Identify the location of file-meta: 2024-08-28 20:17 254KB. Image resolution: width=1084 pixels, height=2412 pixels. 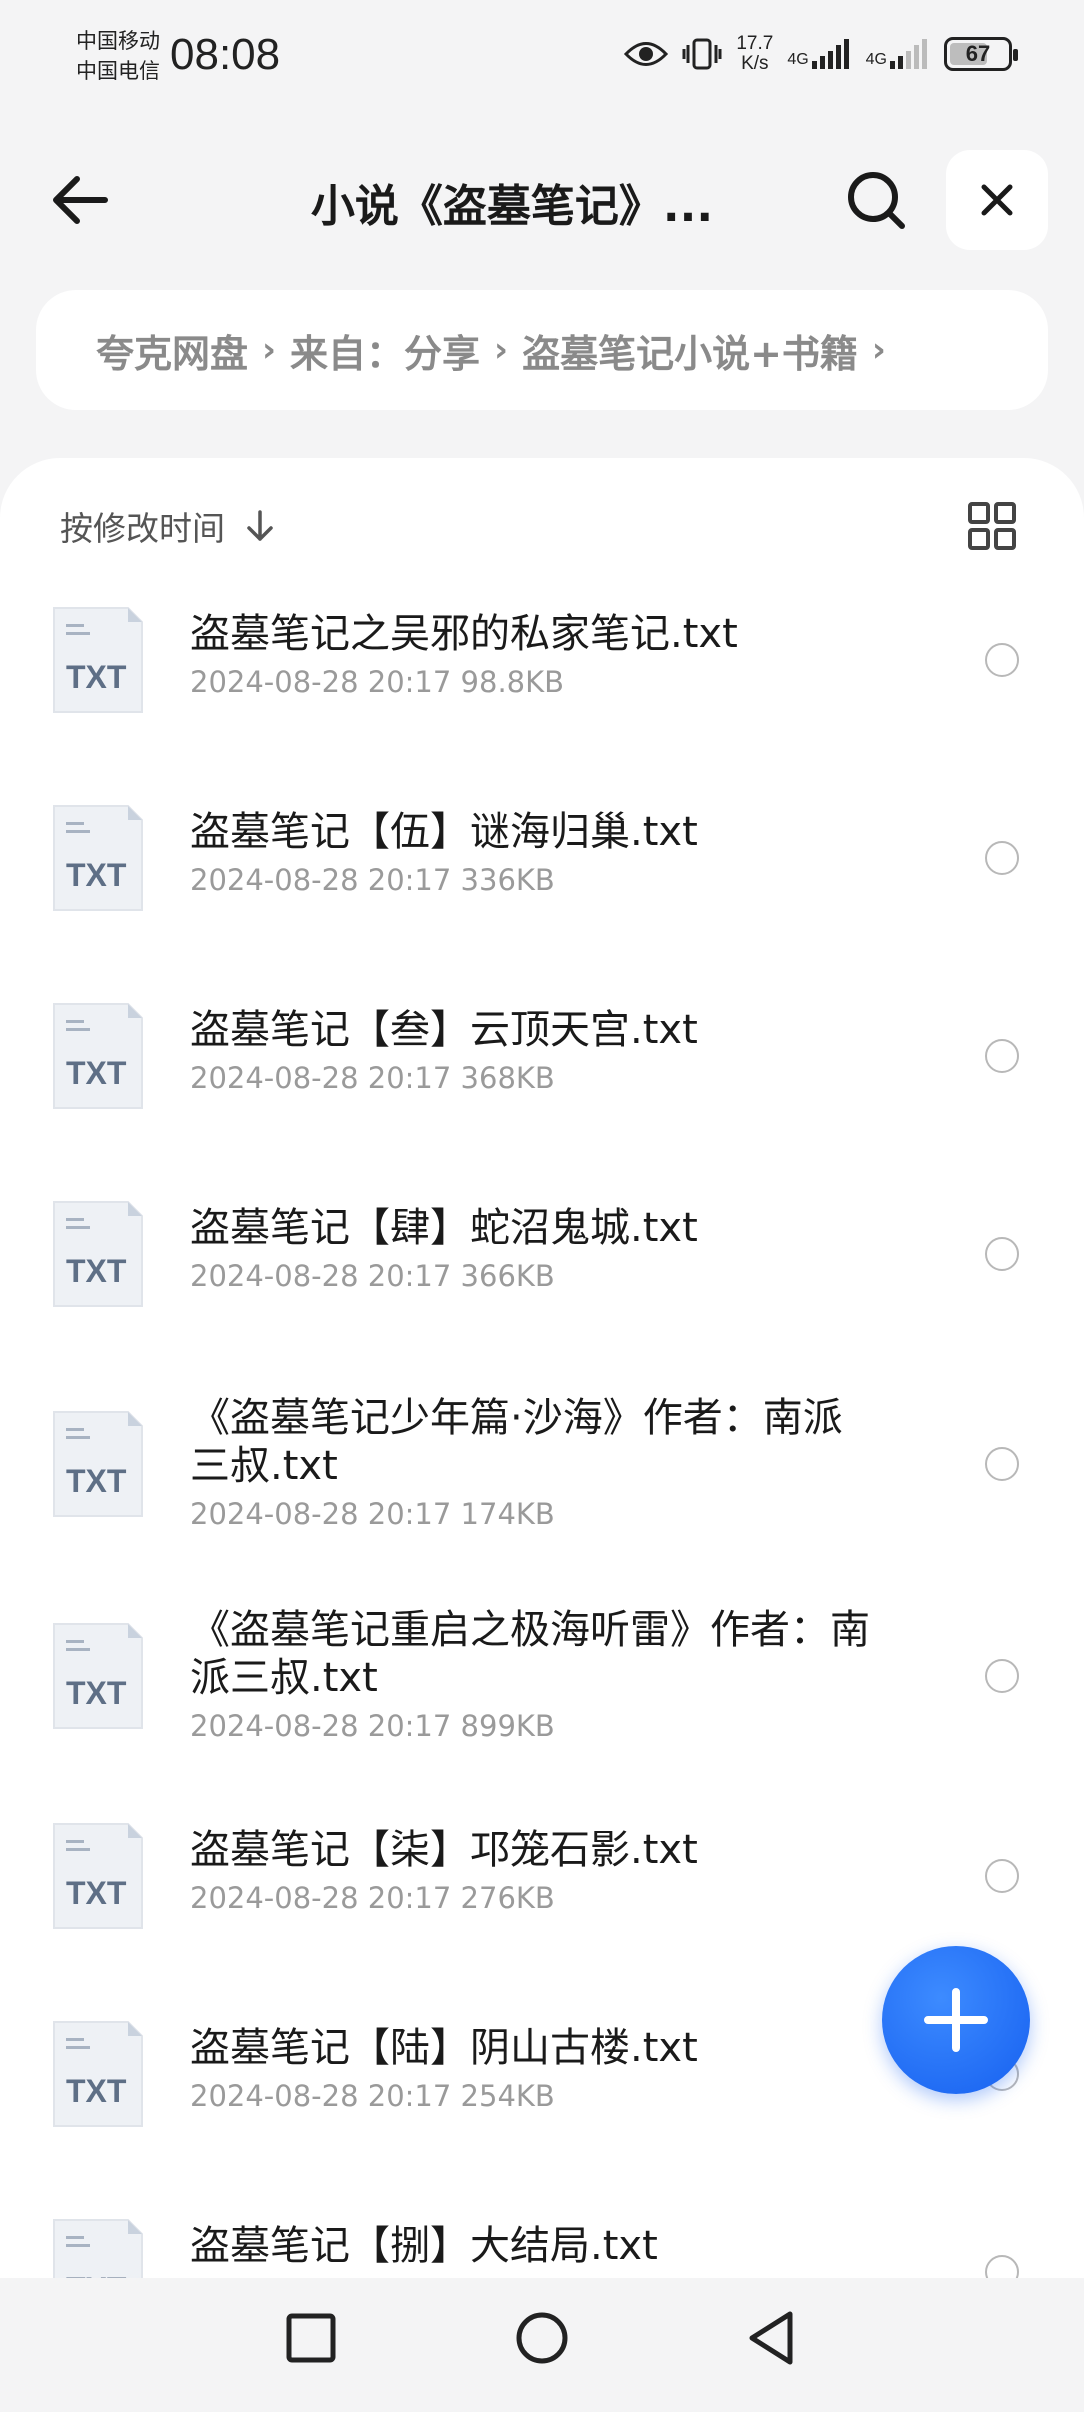
(372, 2096).